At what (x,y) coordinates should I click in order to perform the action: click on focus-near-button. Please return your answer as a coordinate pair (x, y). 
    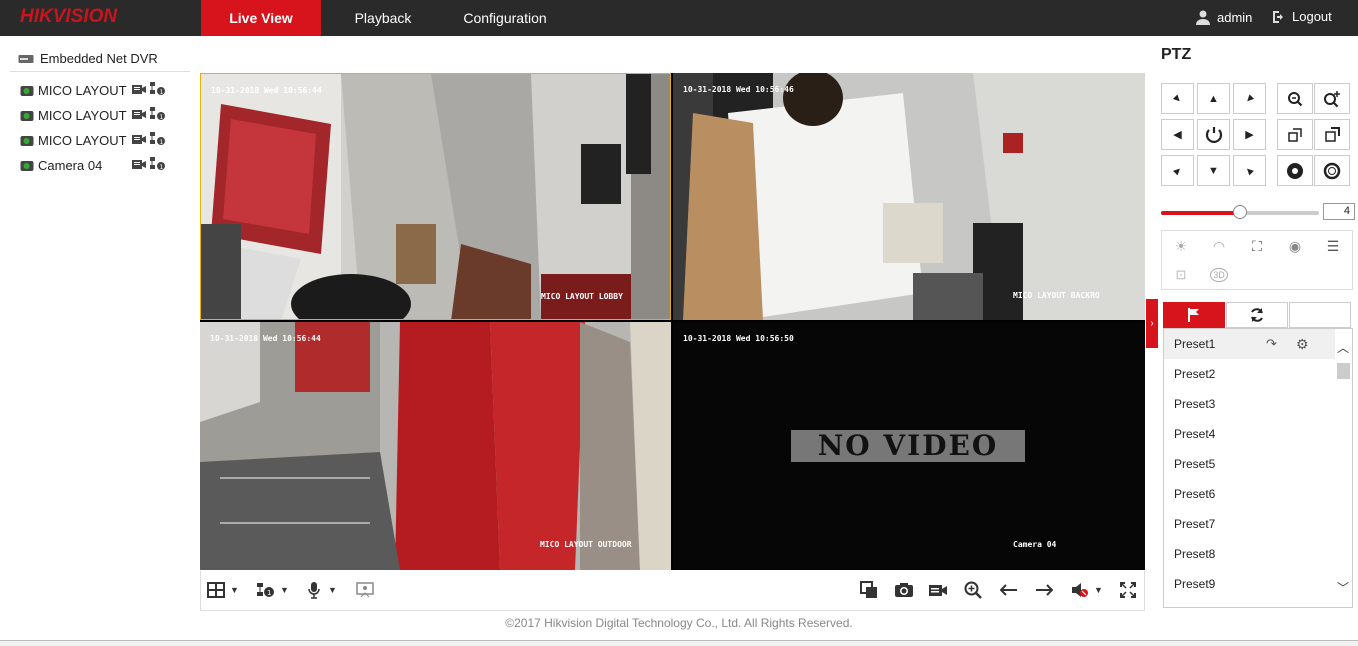
    Looking at the image, I should click on (1295, 134).